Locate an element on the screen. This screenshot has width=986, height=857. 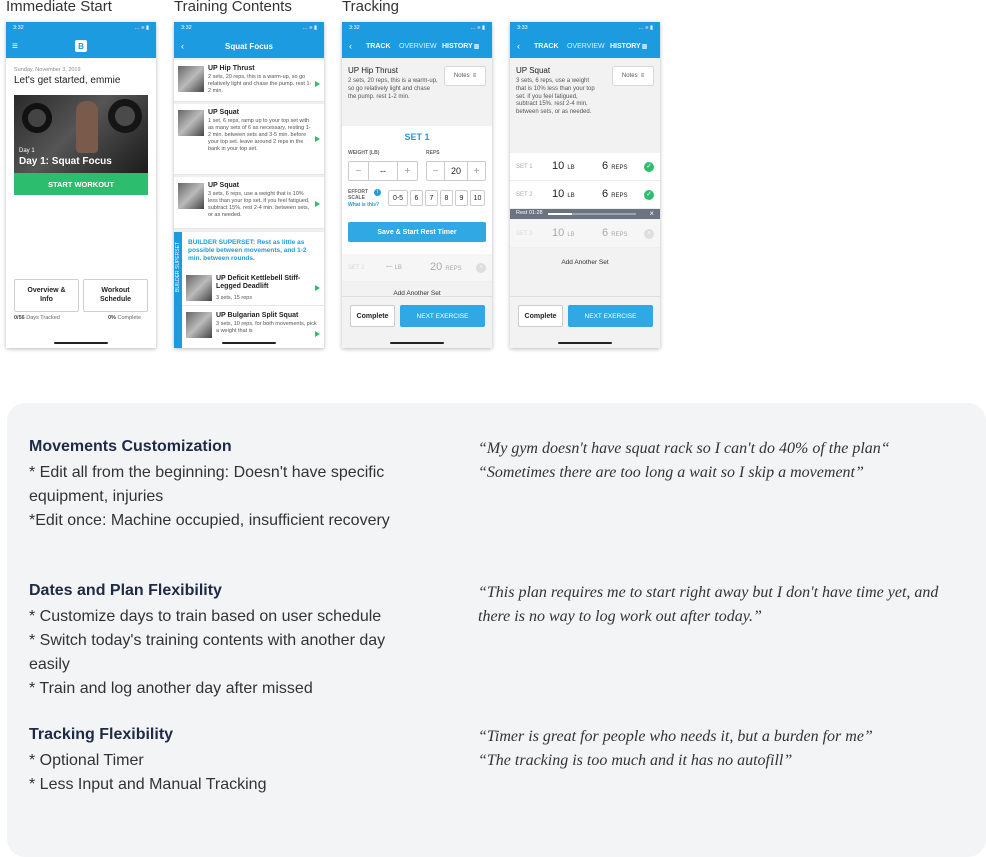
exercise-thumbnail is located at coordinates (199, 288).